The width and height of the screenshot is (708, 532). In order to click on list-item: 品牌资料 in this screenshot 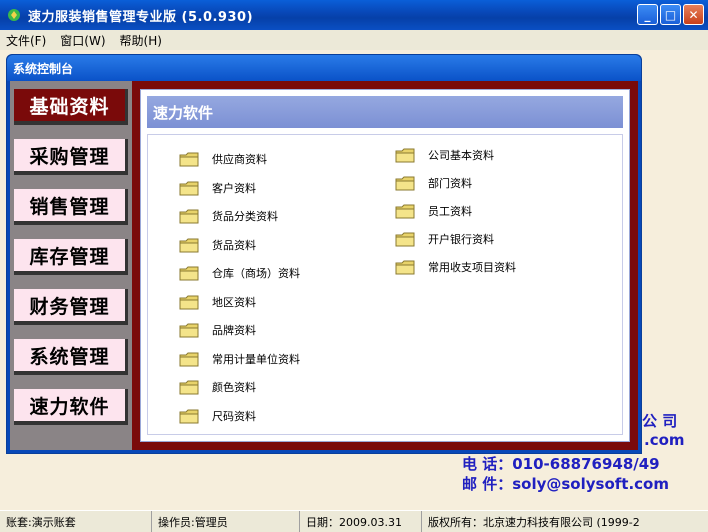, I will do `click(217, 330)`.